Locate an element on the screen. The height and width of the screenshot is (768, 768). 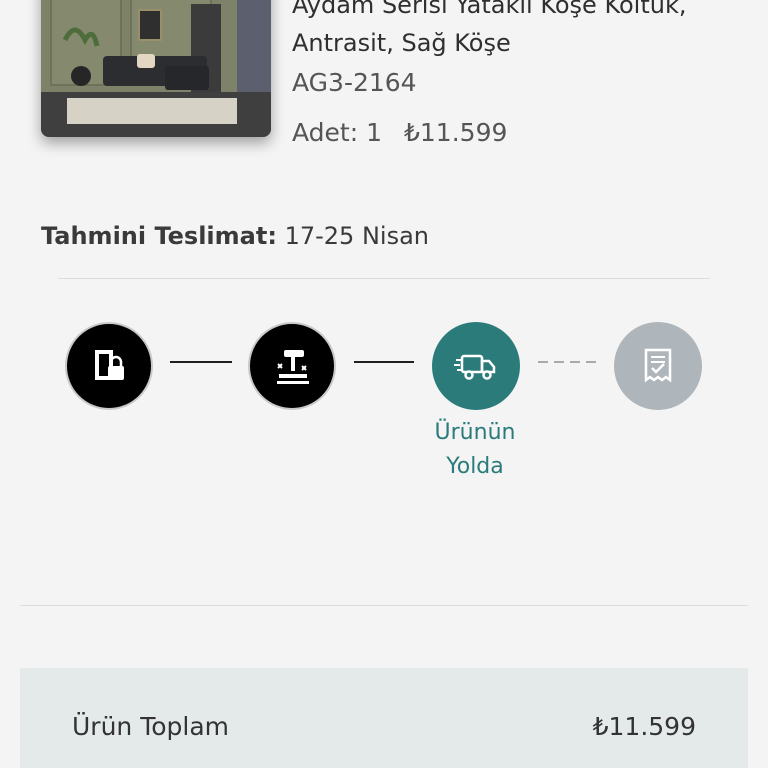
quantity-label: Adet: 1 is located at coordinates (337, 132).